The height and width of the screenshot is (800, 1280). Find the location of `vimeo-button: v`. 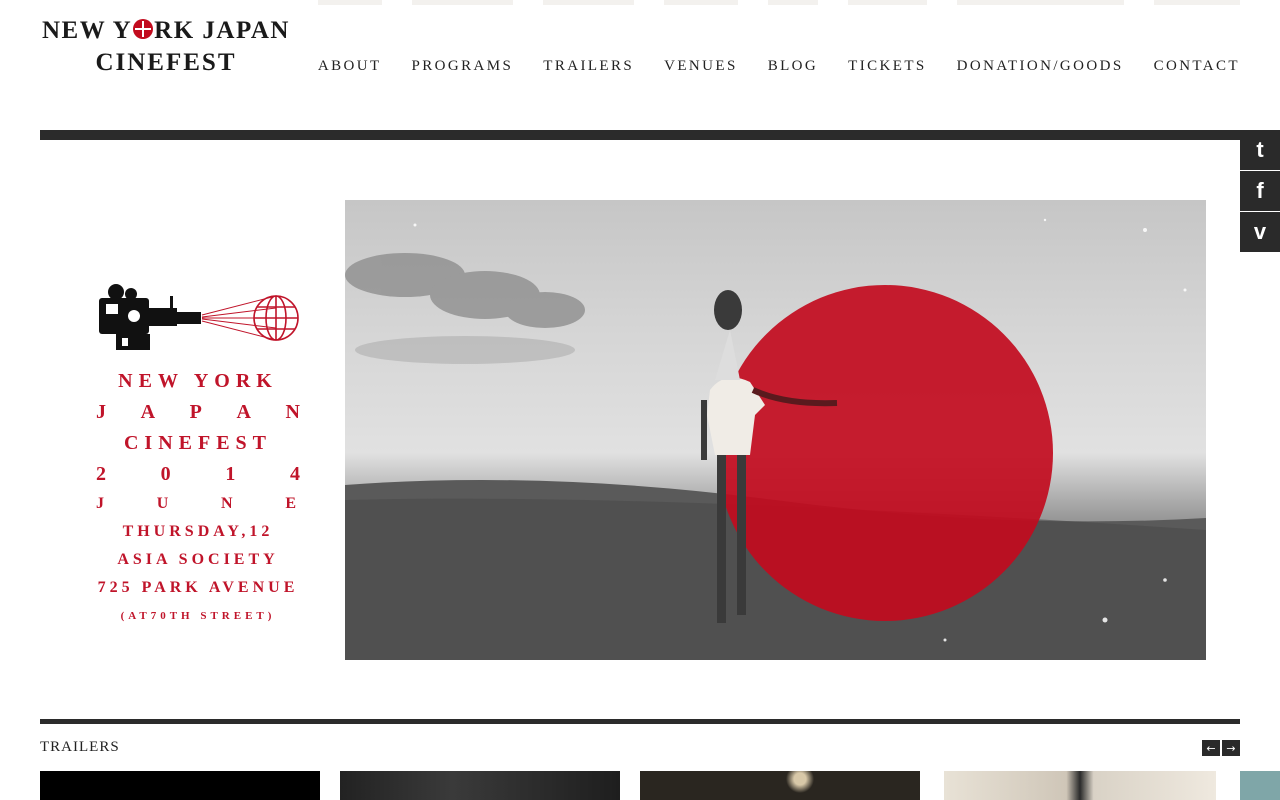

vimeo-button: v is located at coordinates (1260, 232).